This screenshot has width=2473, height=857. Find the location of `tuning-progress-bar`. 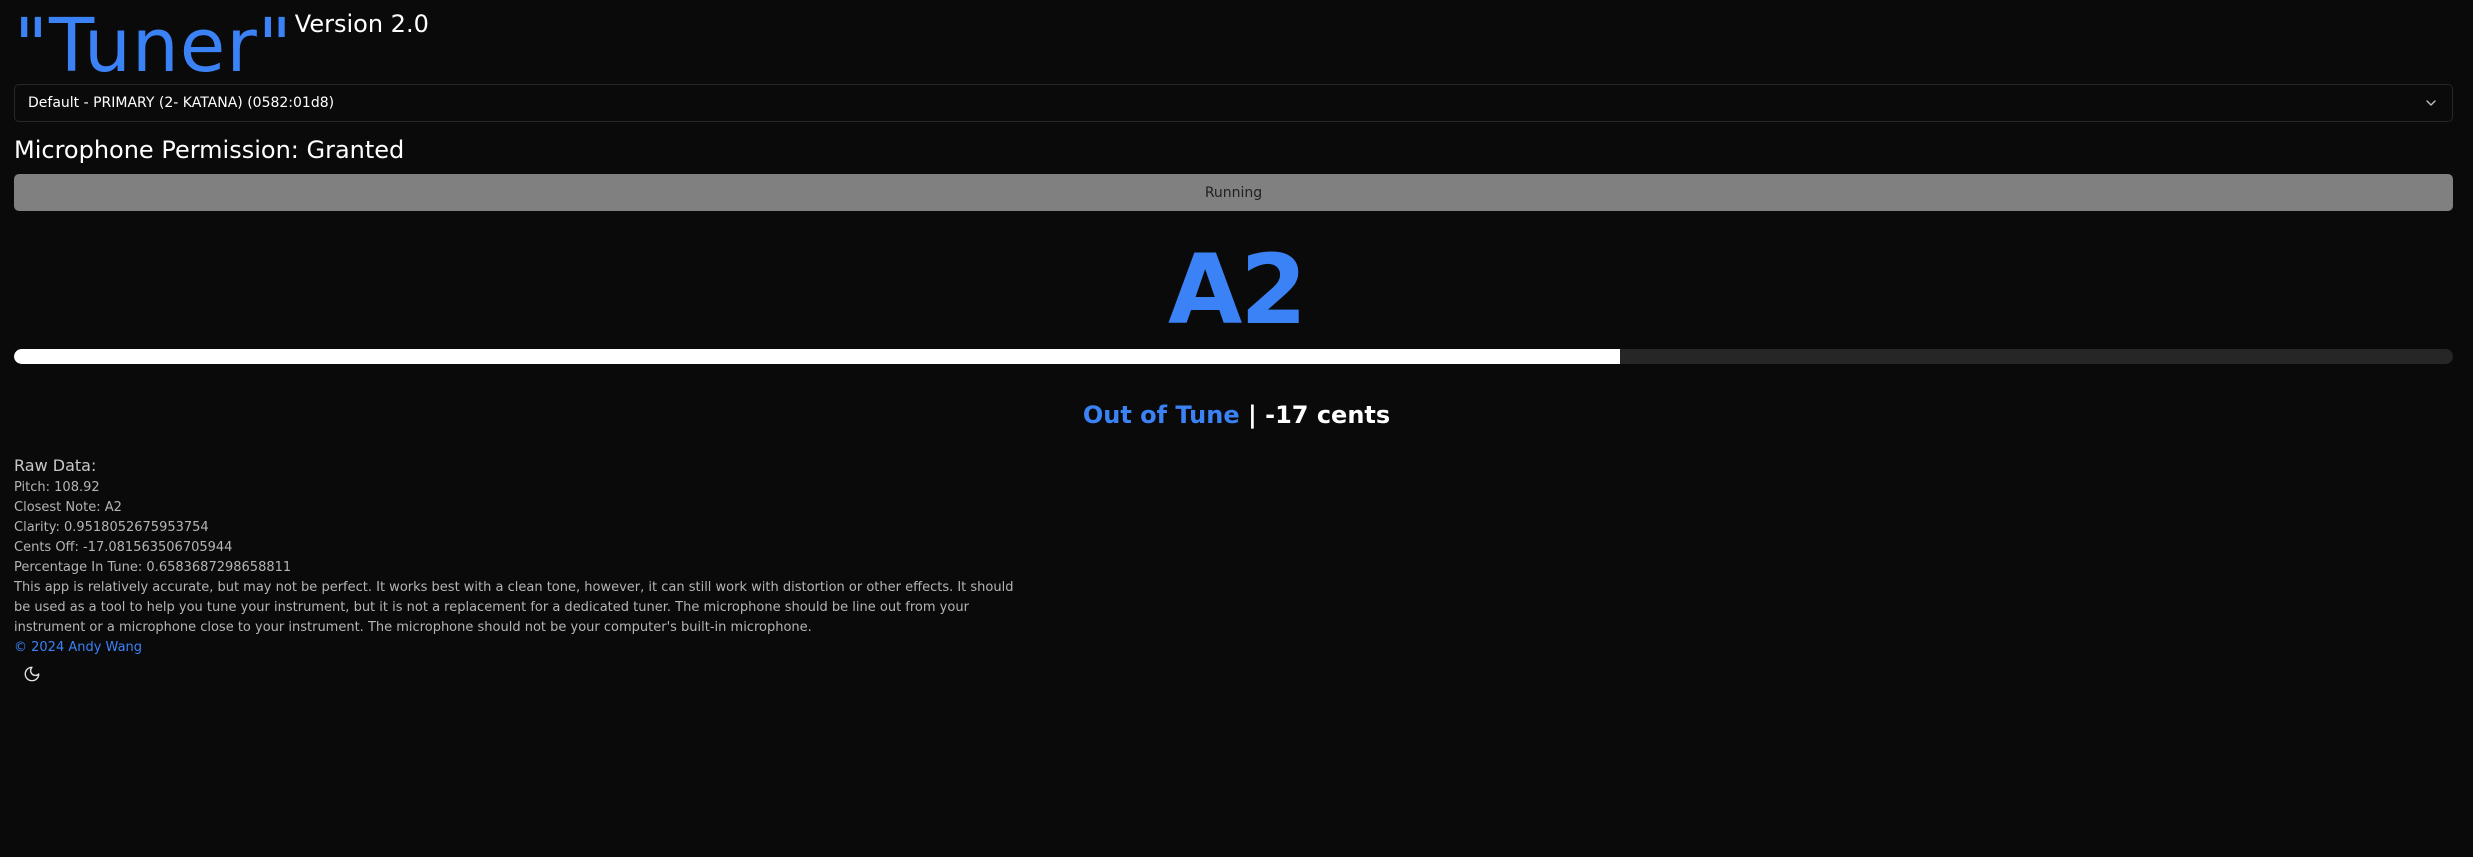

tuning-progress-bar is located at coordinates (1233, 356).